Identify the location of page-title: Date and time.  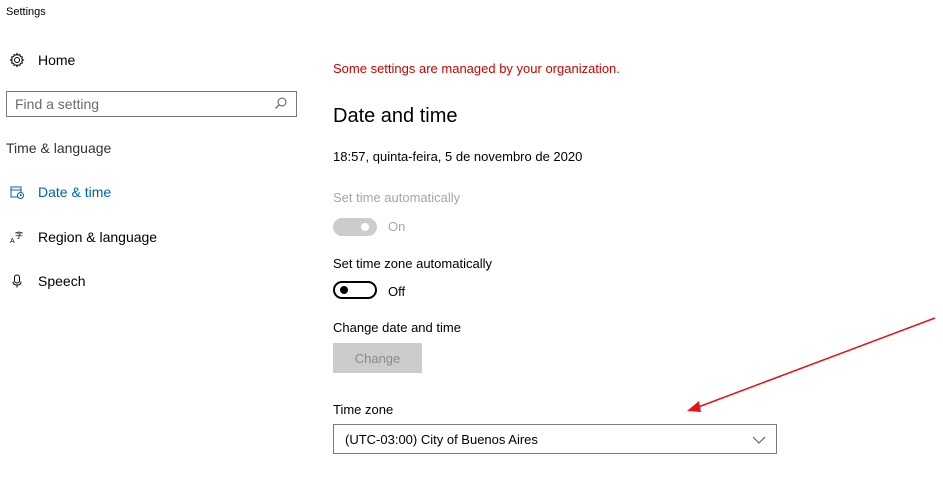
(395, 116).